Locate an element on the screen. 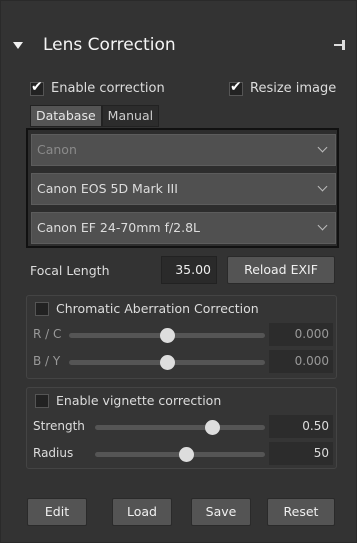 This screenshot has height=543, width=357. radius-slider-row: Radius 50 is located at coordinates (183, 454).